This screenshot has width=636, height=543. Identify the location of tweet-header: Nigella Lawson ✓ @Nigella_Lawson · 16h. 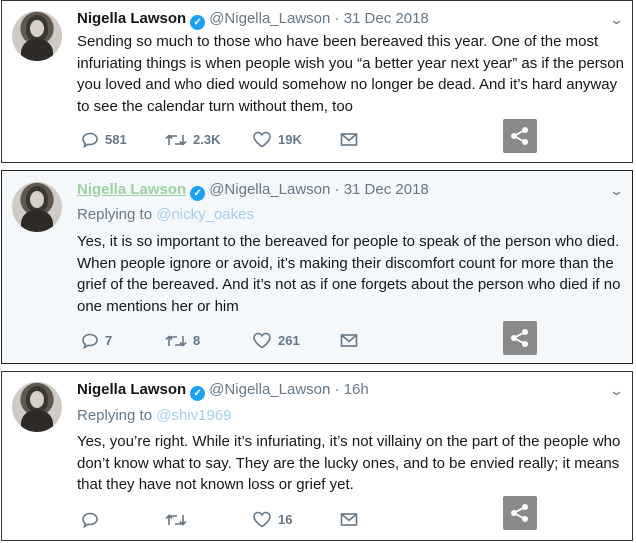
(223, 391).